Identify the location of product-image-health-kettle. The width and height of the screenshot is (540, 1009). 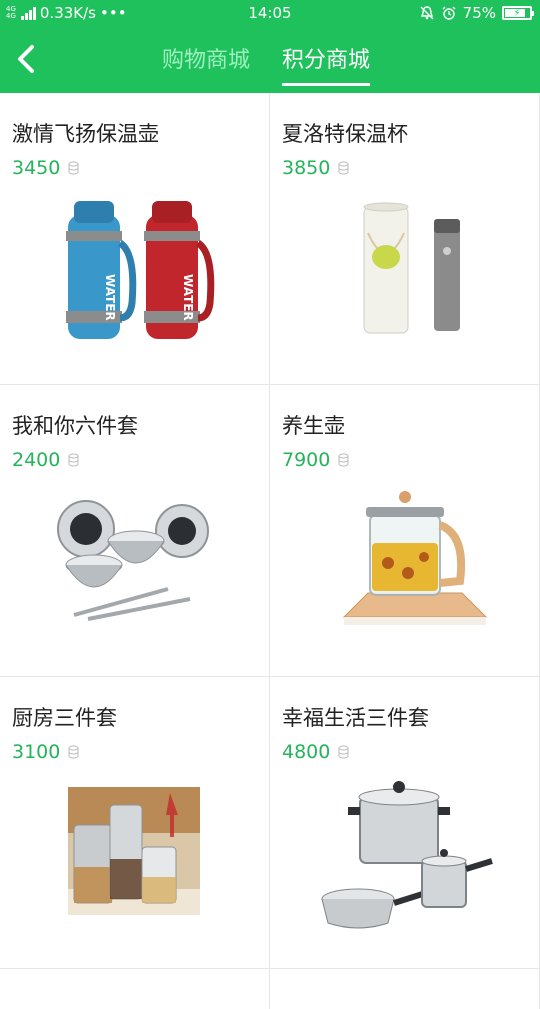
(415, 558).